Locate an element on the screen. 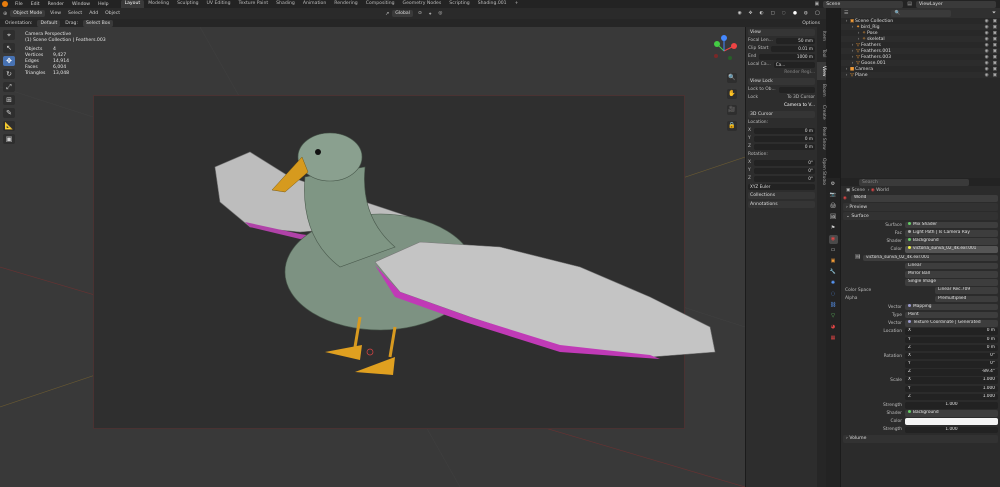 The image size is (1000, 487). hand-pan-icon: ✋ is located at coordinates (732, 94).